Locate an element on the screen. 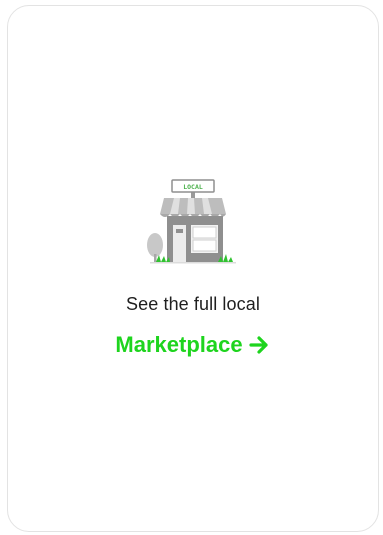  card-caption: See the full local is located at coordinates (193, 304).